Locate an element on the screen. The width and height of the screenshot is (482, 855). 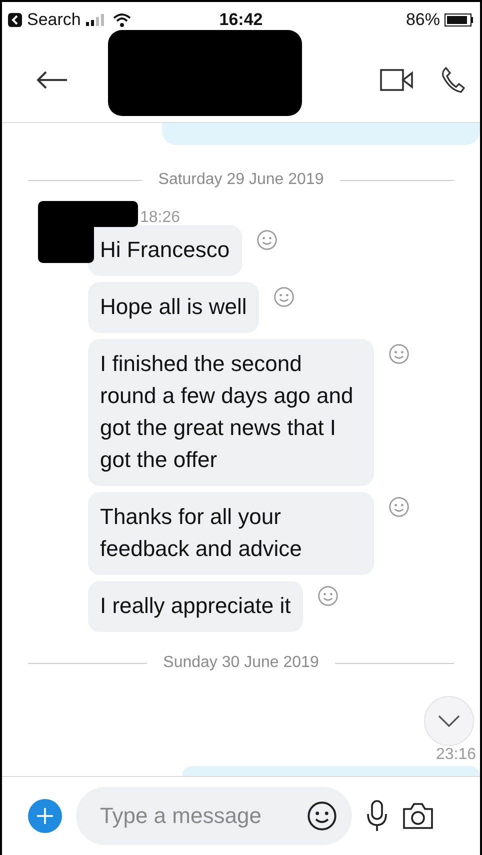
add-button is located at coordinates (45, 816).